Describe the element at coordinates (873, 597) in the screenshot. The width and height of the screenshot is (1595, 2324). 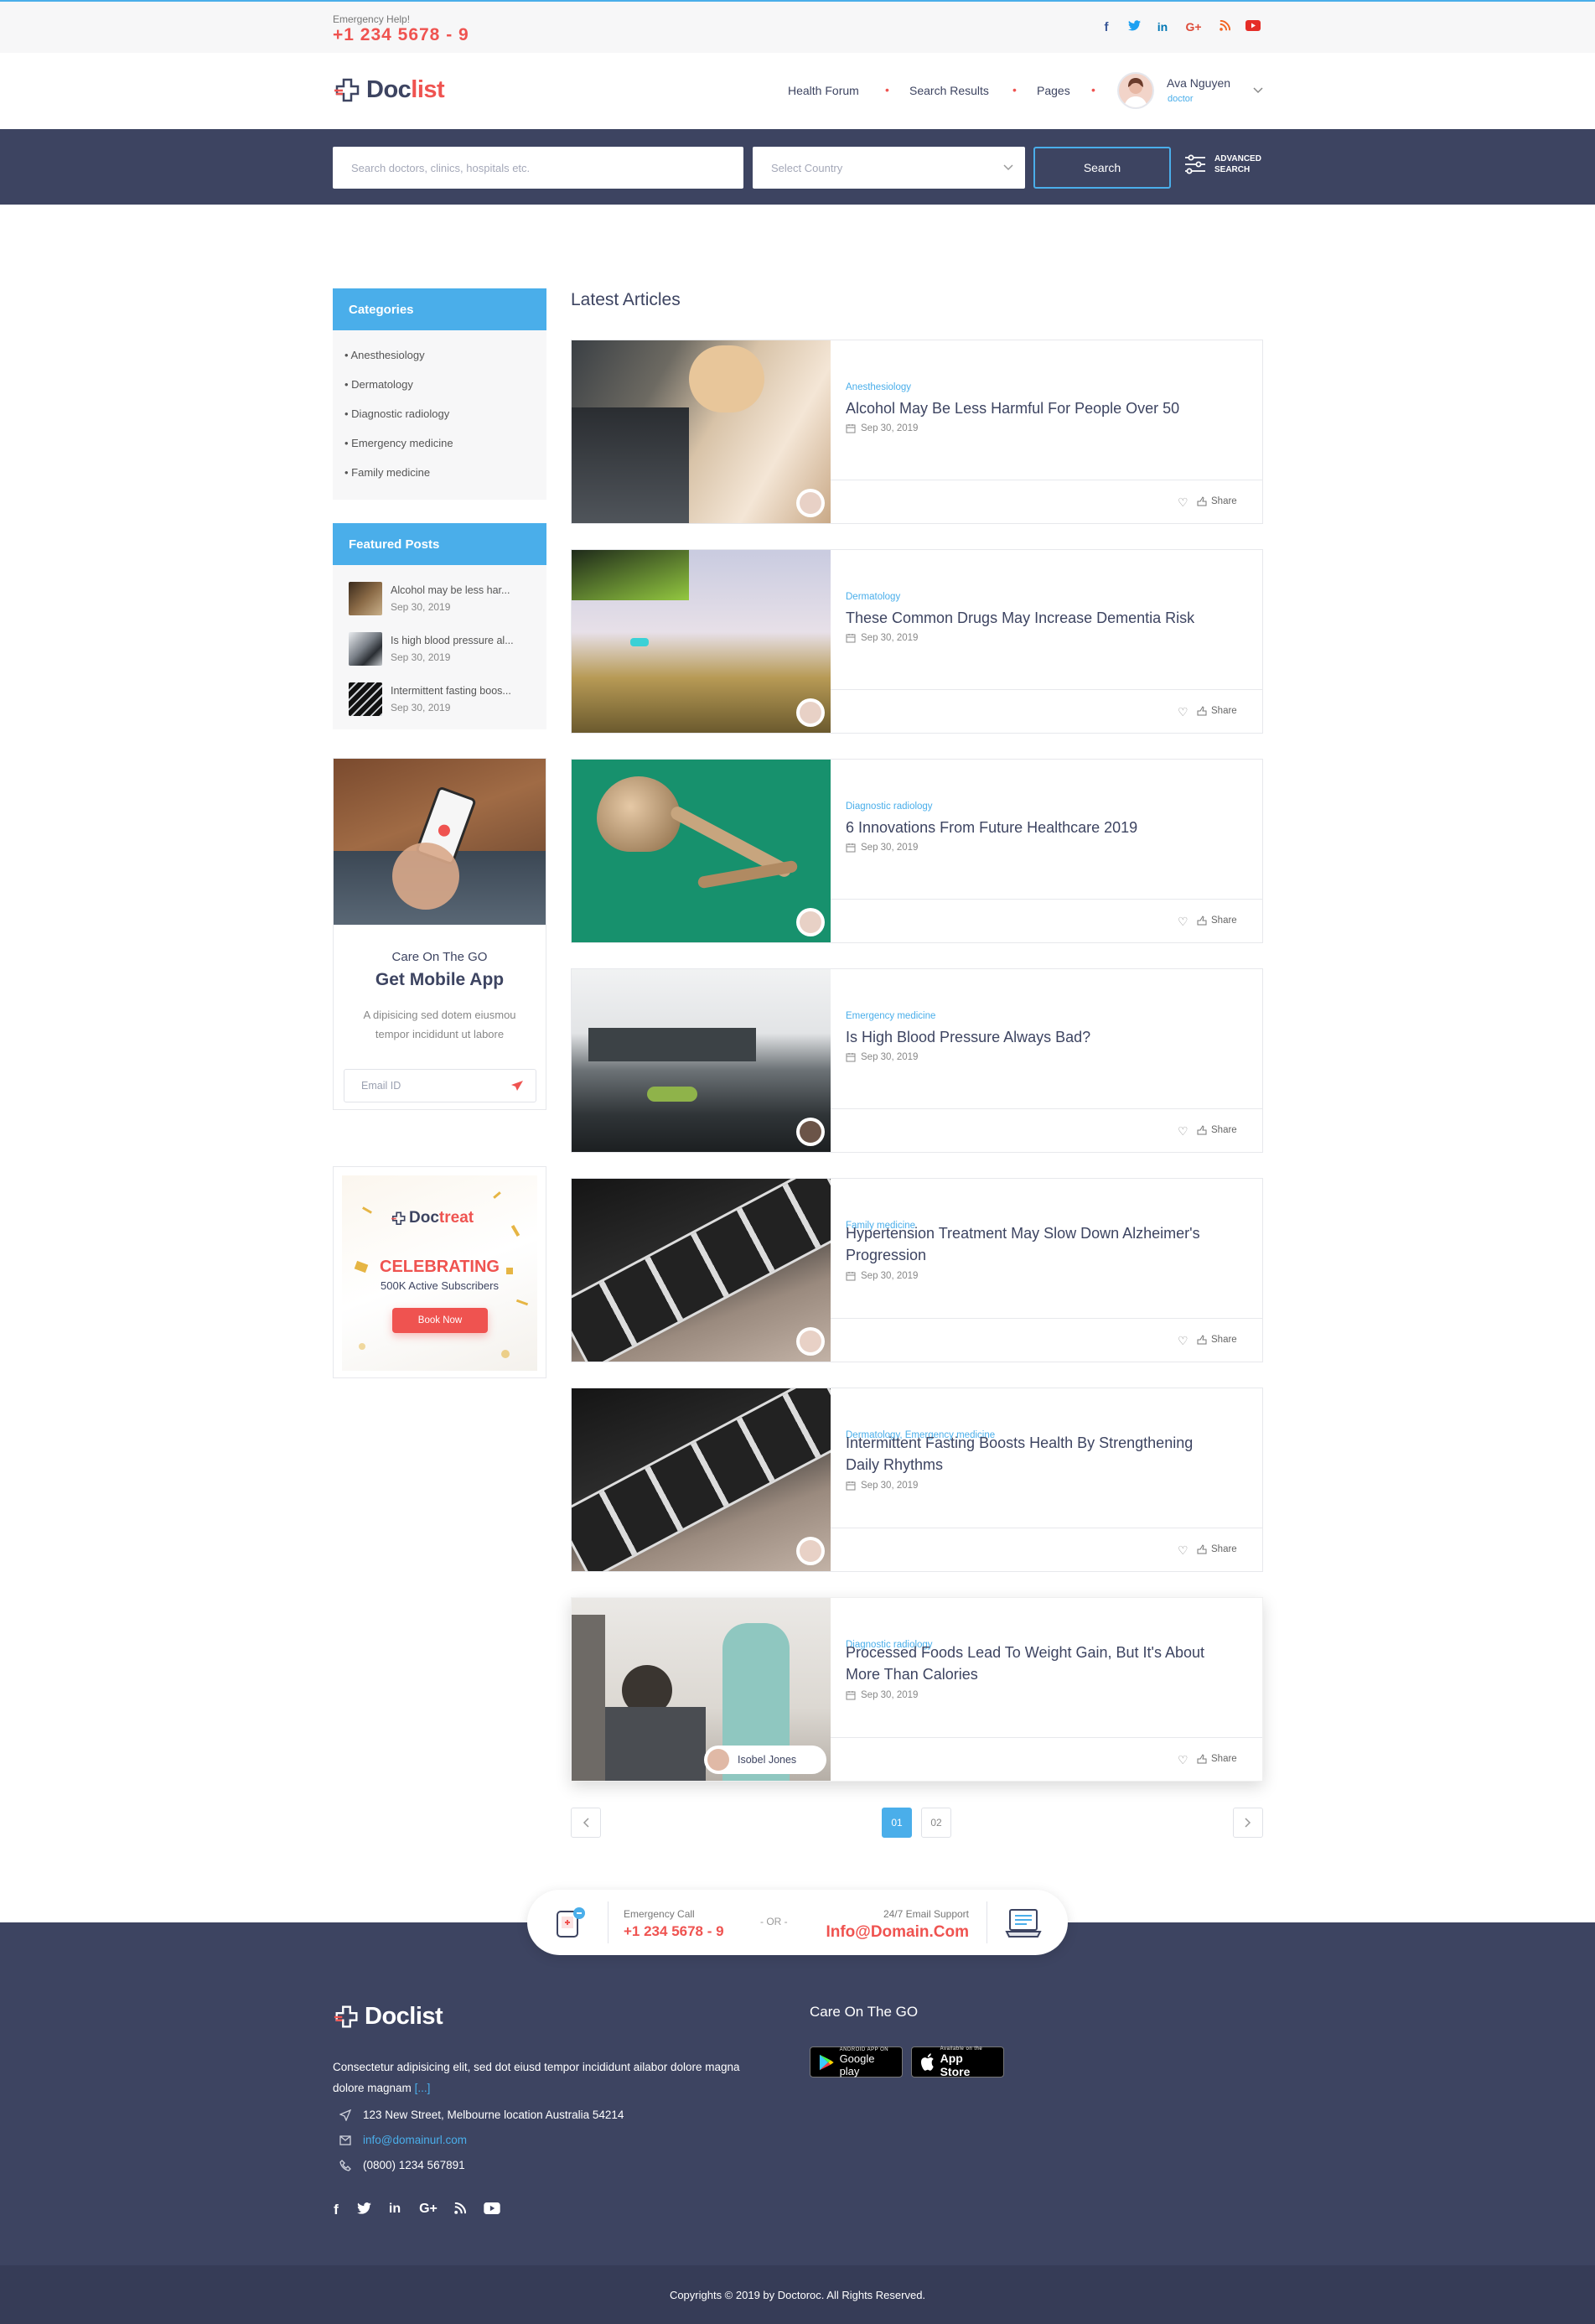
I see `article-category: Dermatology` at that location.